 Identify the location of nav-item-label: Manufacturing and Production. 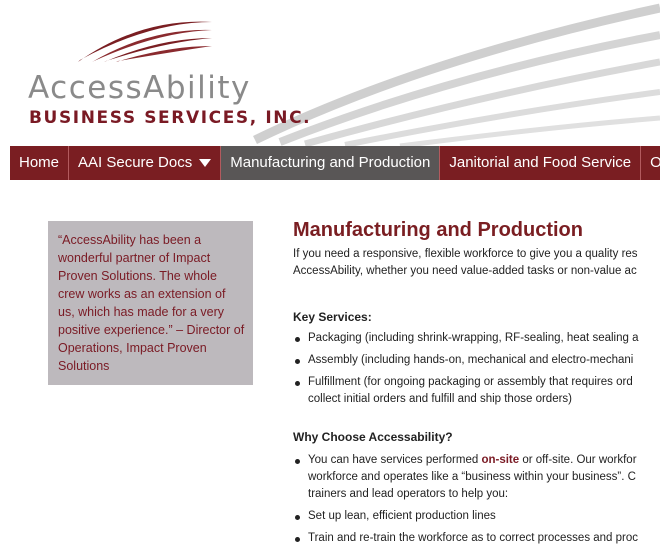
(330, 162).